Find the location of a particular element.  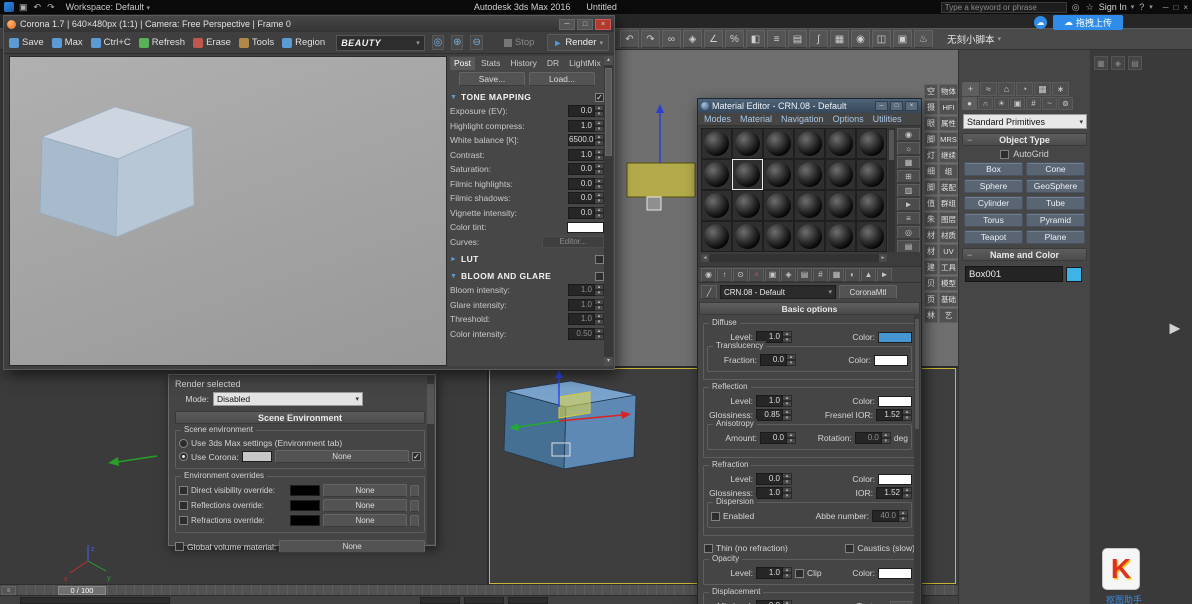

environment-map-button: None is located at coordinates (341, 456).